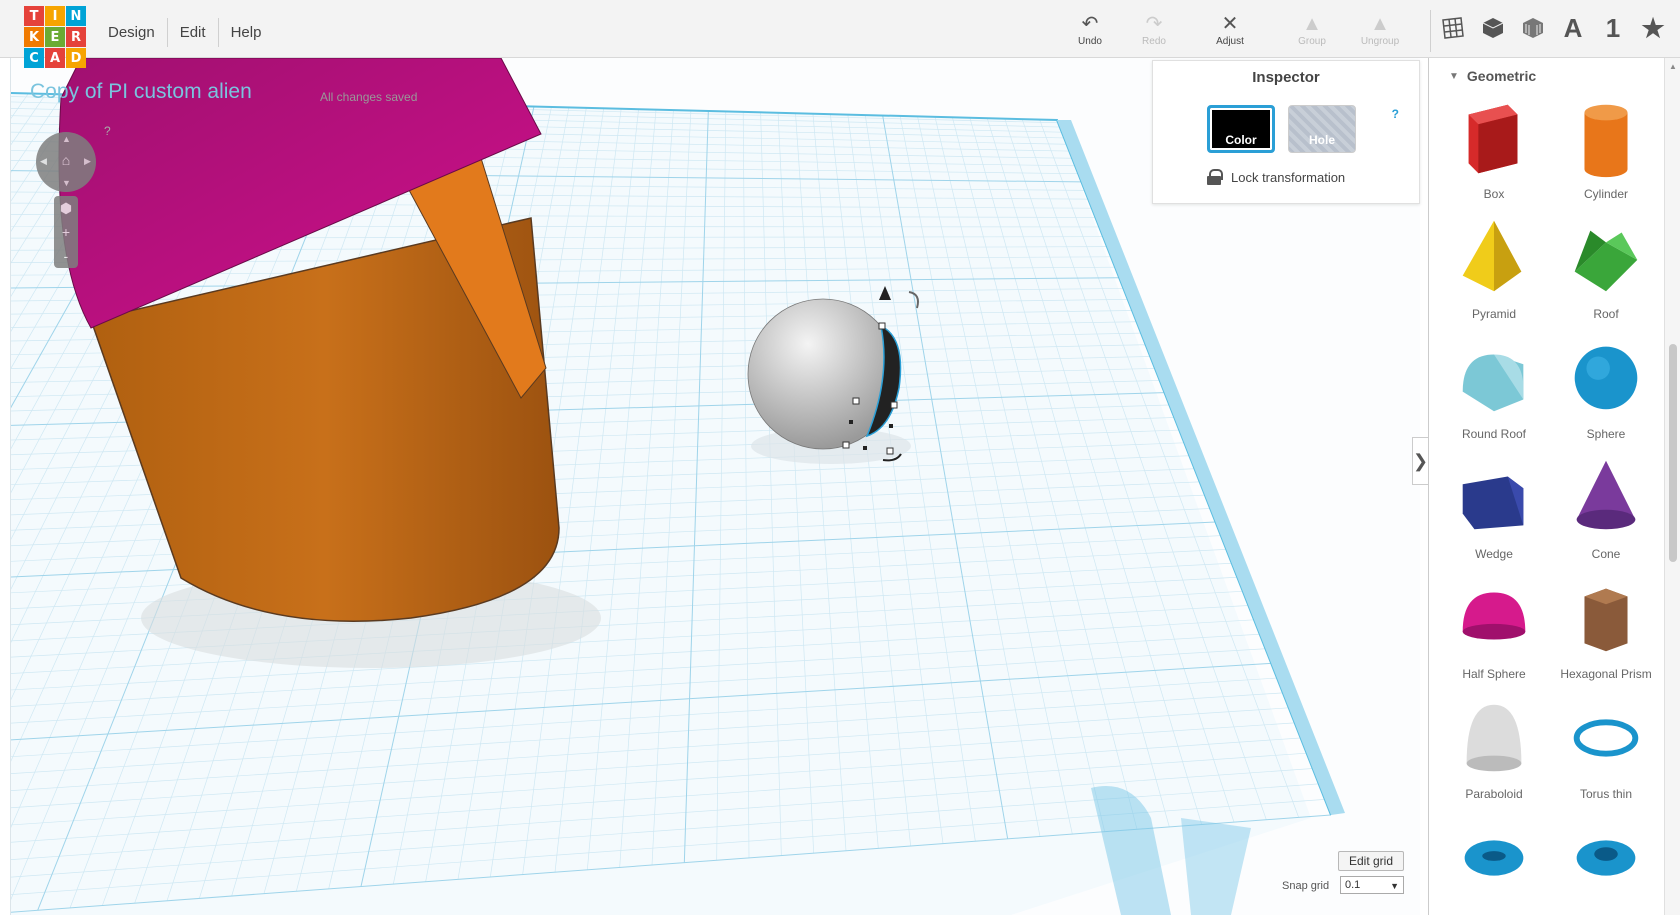 The image size is (1680, 924). Describe the element at coordinates (34, 37) in the screenshot. I see `logo-letter: K` at that location.